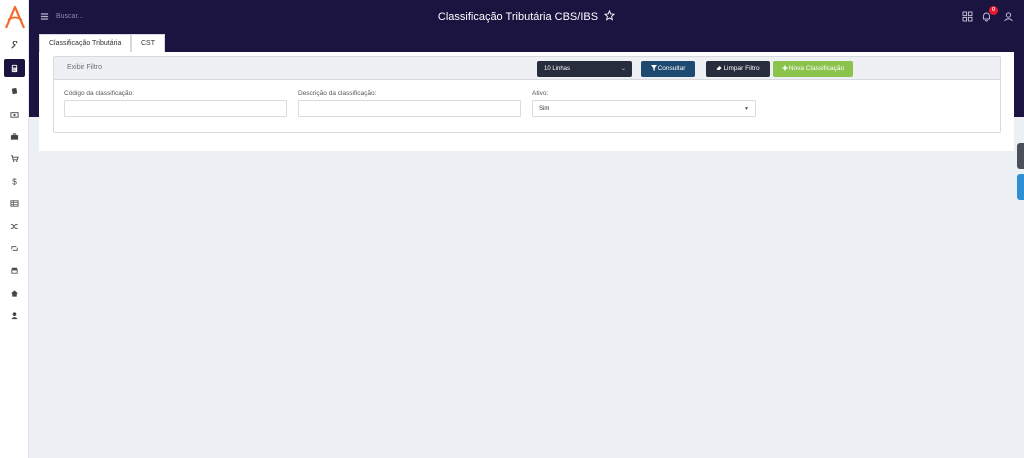 This screenshot has height=458, width=1024. I want to click on filter-toggle: Exibir Filtro, so click(84, 67).